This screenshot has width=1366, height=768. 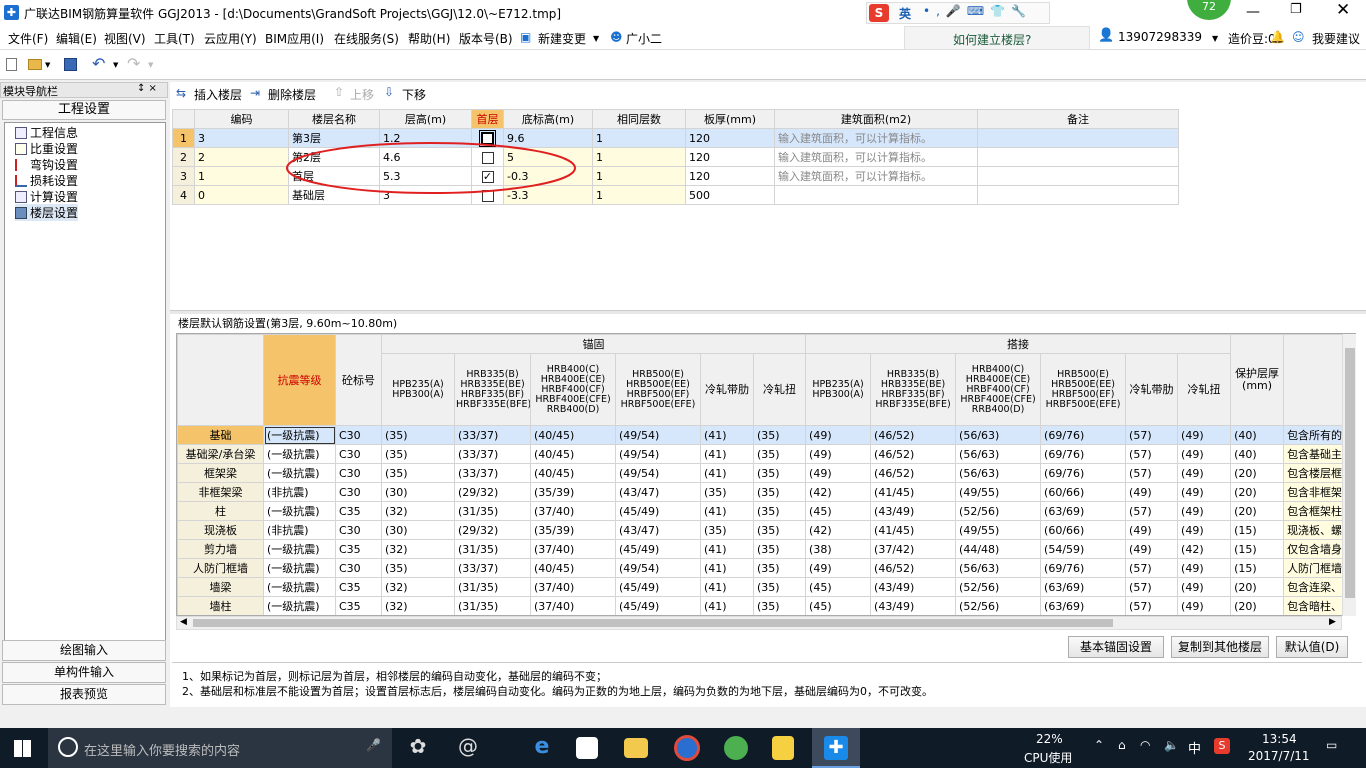 What do you see at coordinates (230, 38) in the screenshot?
I see `menu-cloud: 云应用(Y)` at bounding box center [230, 38].